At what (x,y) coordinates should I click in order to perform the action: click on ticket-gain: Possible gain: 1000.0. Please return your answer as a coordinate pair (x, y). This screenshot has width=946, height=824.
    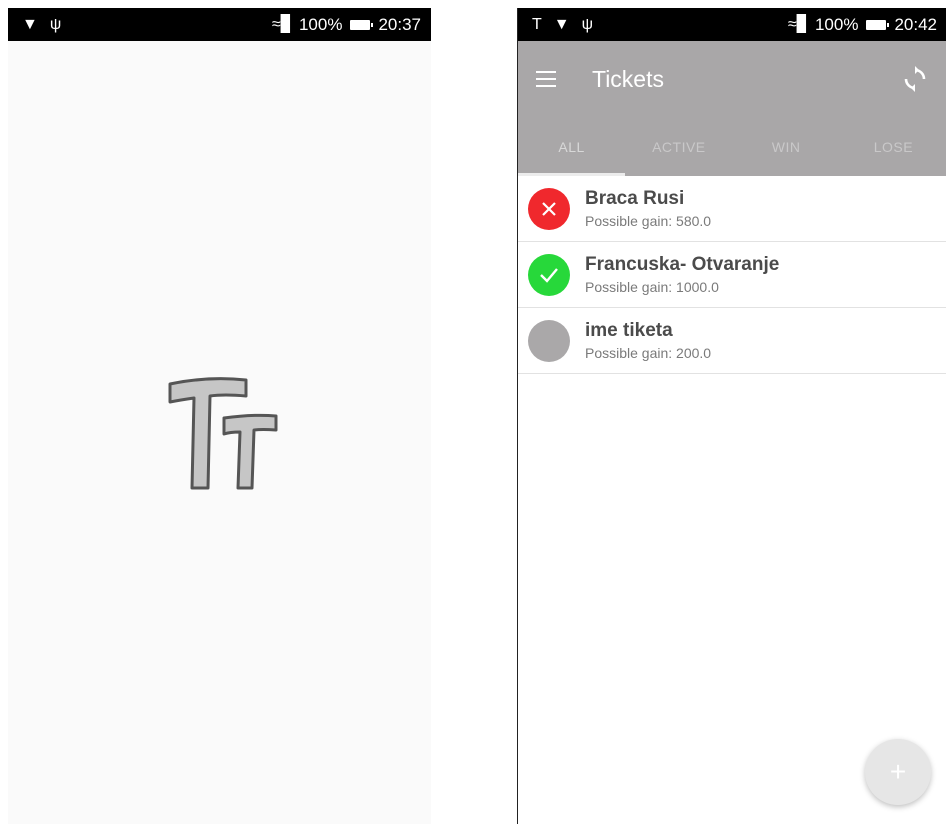
    Looking at the image, I should click on (652, 287).